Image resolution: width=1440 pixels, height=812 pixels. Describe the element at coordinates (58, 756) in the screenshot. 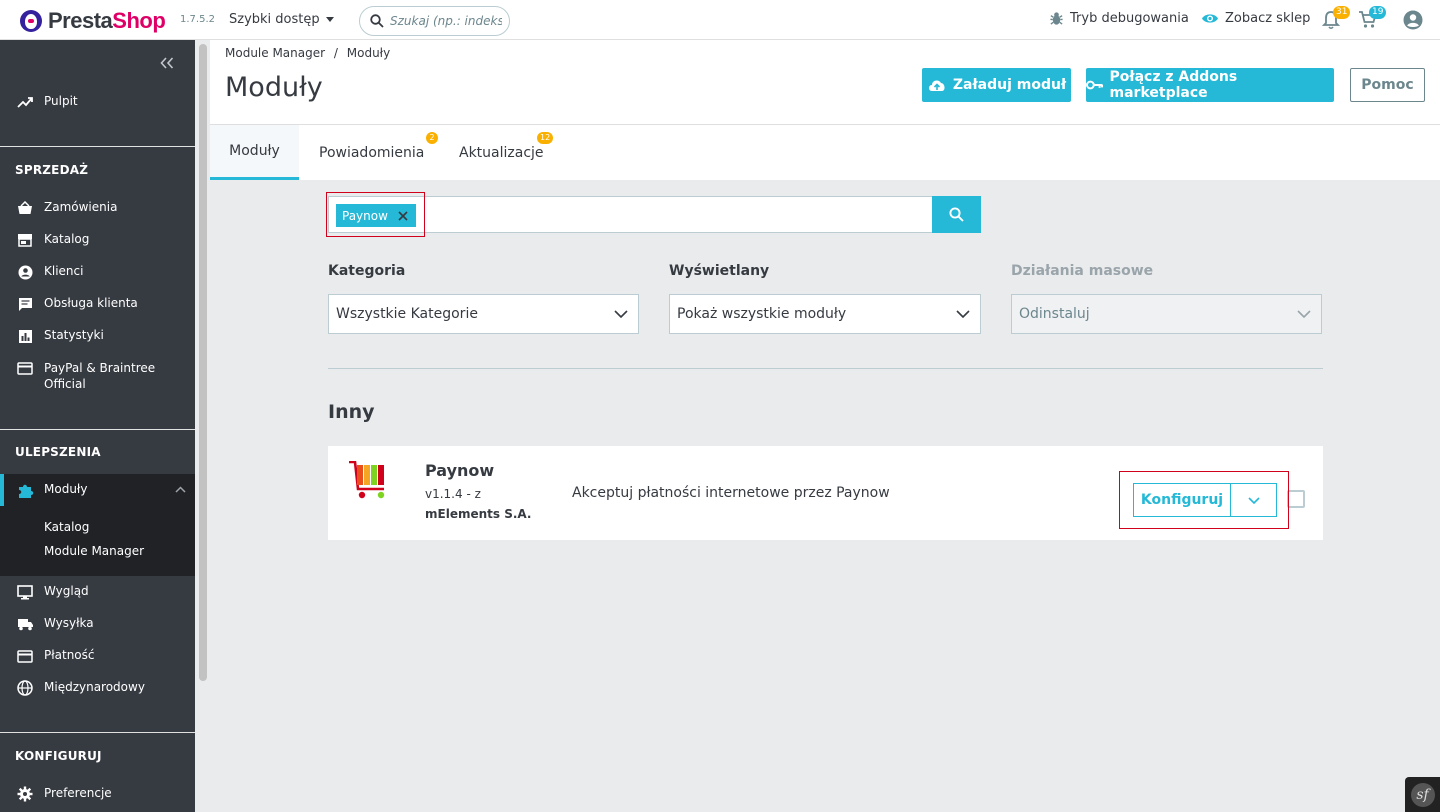

I see `sidebar-heading-configure: KONFIGURUJ` at that location.